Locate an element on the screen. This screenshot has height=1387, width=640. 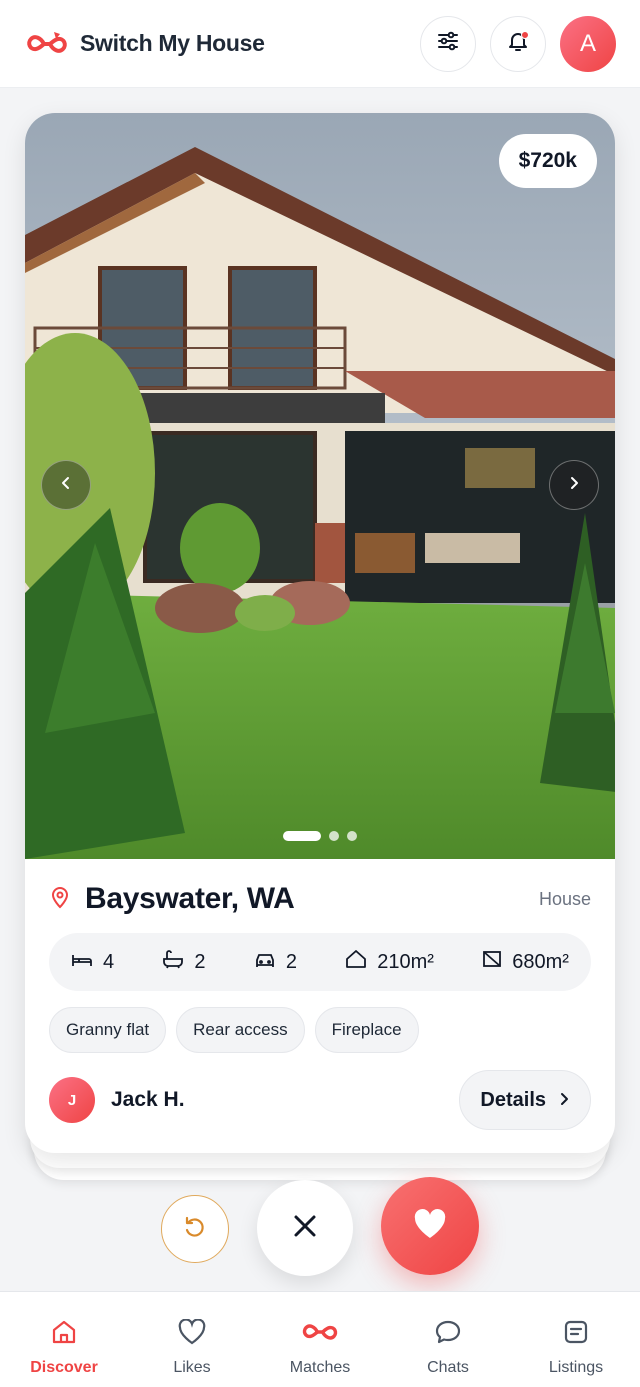
bath-icon is located at coordinates (173, 962).